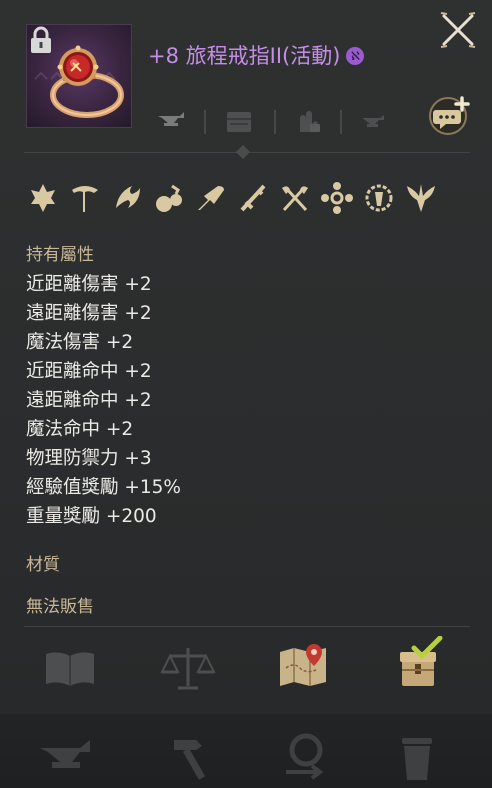 This screenshot has width=492, height=788. Describe the element at coordinates (60, 607) in the screenshot. I see `unsellable-label: 無法販售` at that location.